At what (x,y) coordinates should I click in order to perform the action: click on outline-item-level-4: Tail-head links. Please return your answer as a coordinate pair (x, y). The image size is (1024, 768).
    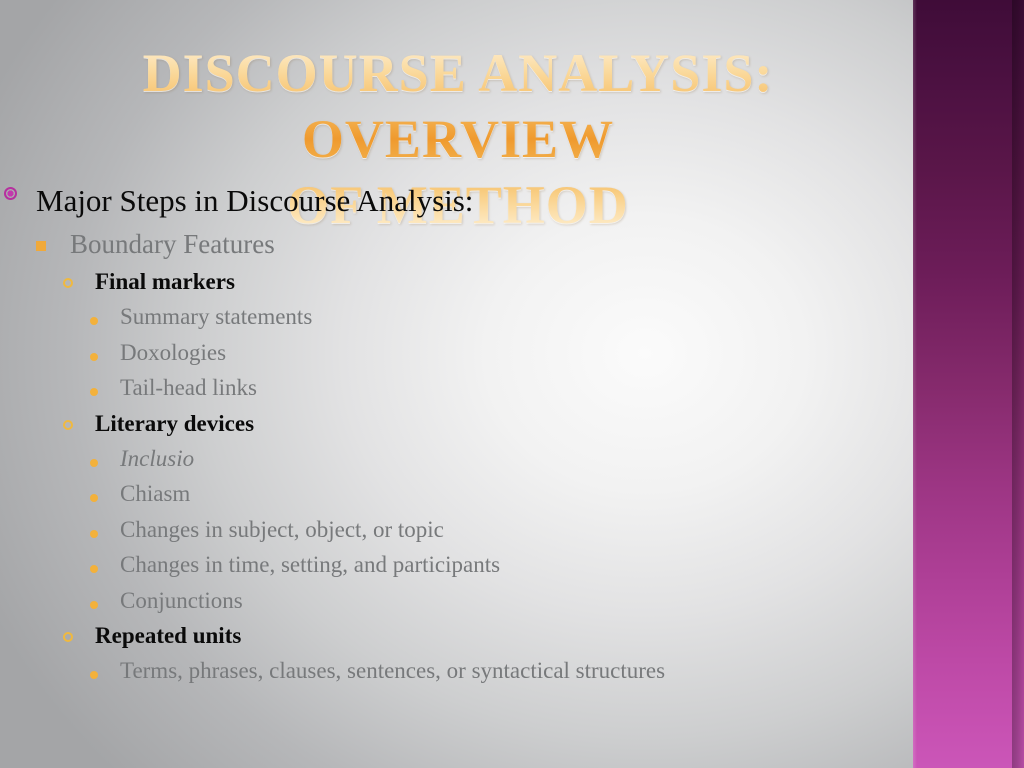
    Looking at the image, I should click on (440, 388).